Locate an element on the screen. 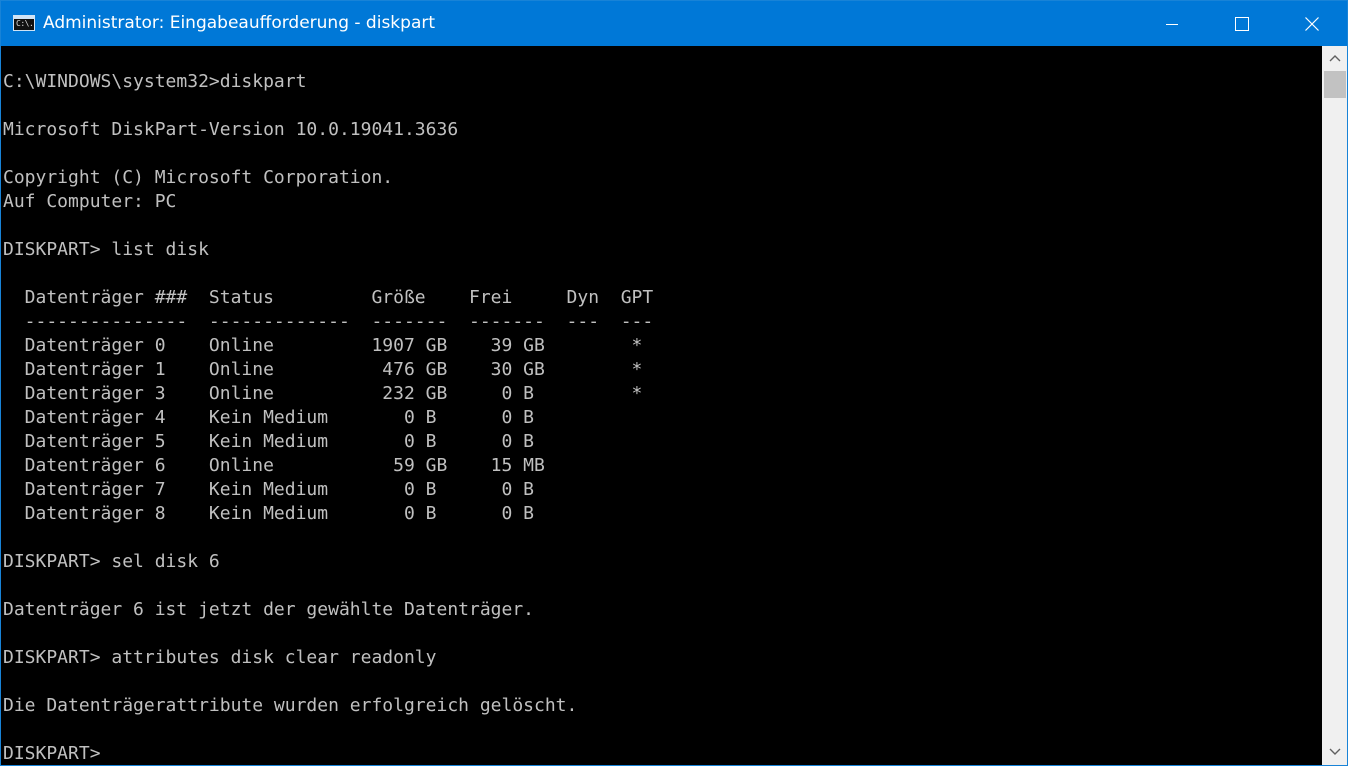 The image size is (1348, 766). console-line: Datenträger 7 Kein Medium 0 B 0 B is located at coordinates (269, 489).